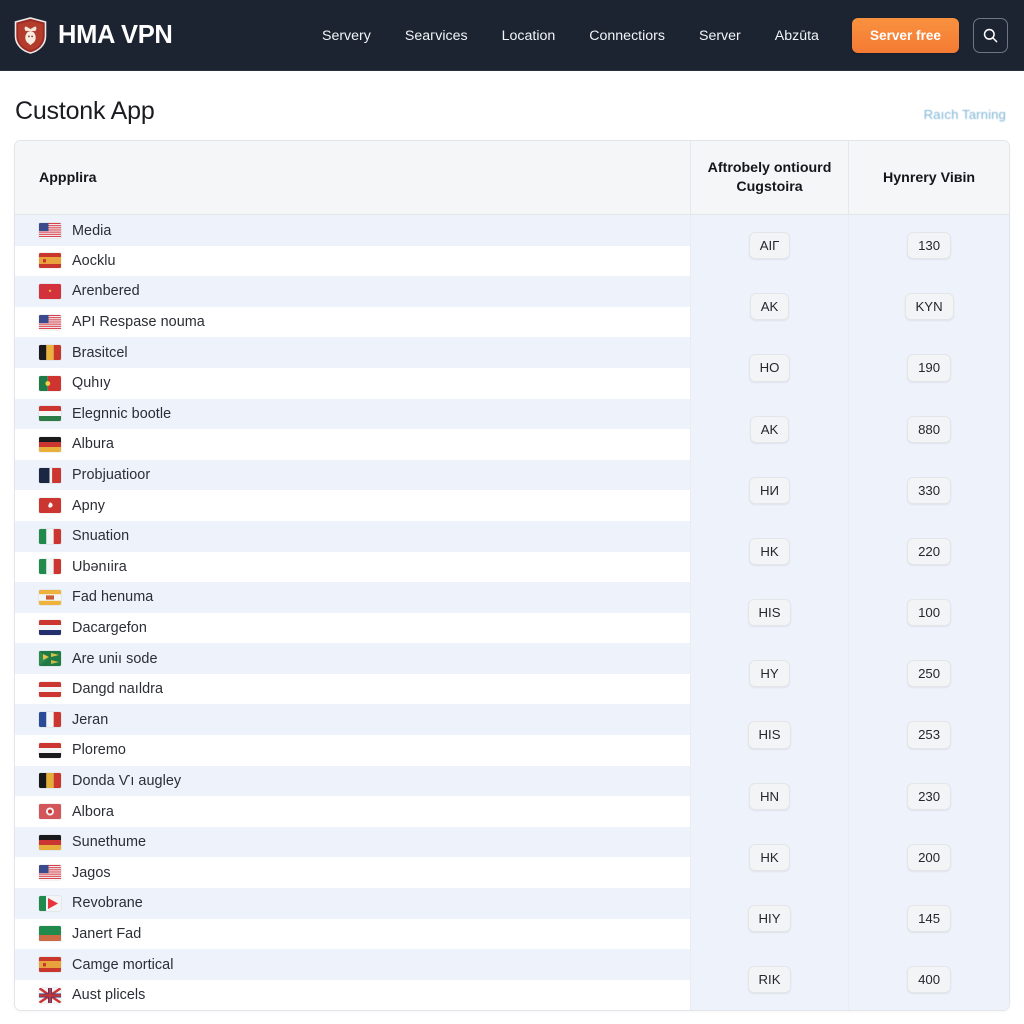  Describe the element at coordinates (100, 352) in the screenshot. I see `application-name: Brasitcel` at that location.